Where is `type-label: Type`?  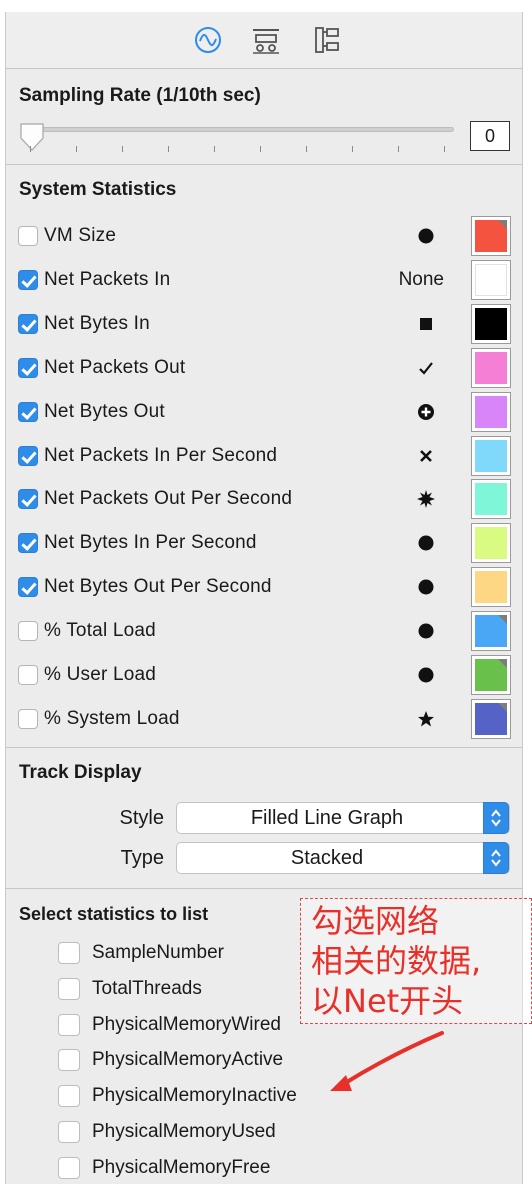 type-label: Type is located at coordinates (142, 858).